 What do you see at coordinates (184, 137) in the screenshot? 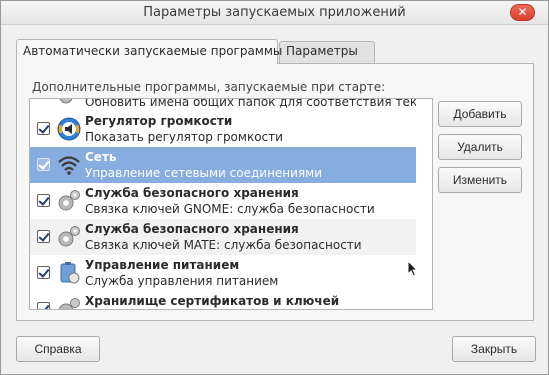
I see `list-item-description: Показать регулятор громкости` at bounding box center [184, 137].